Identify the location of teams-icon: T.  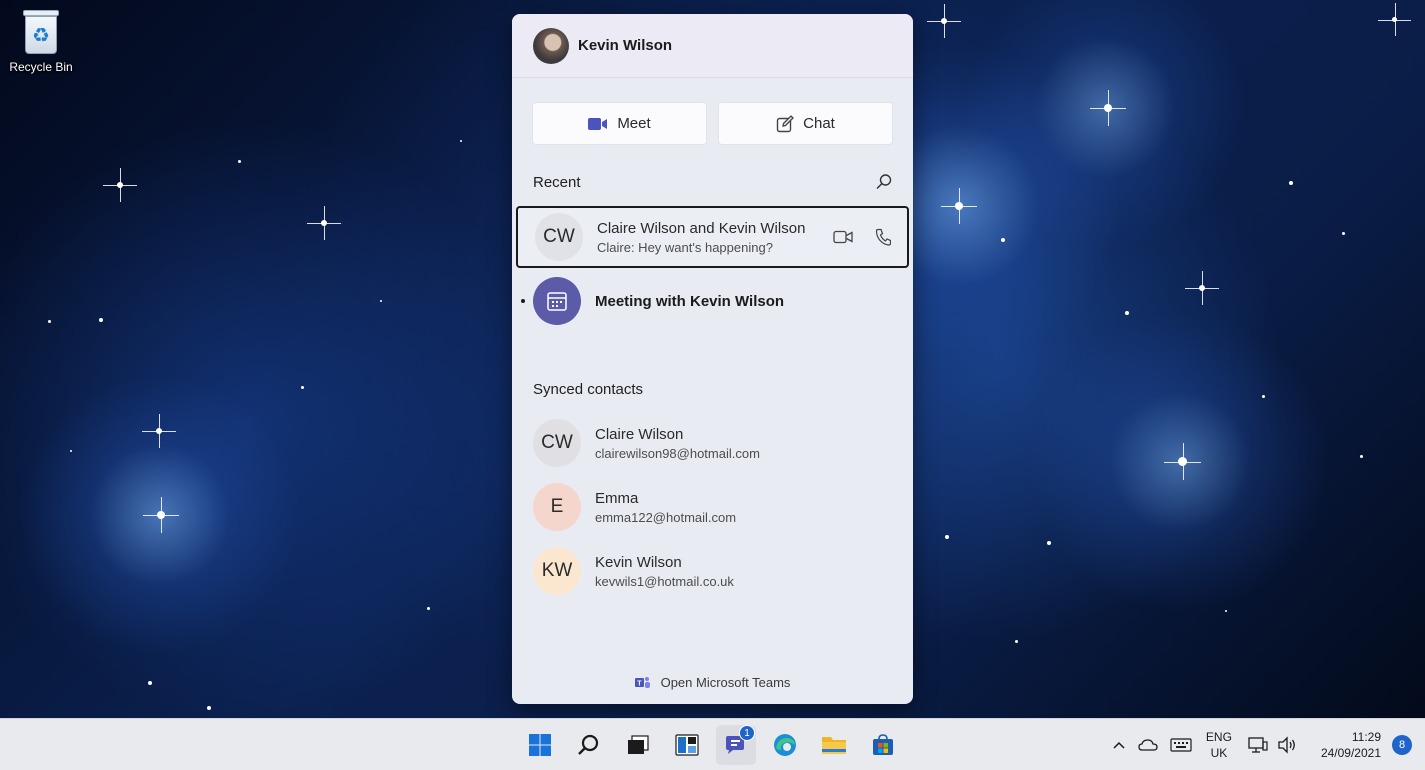
(642, 683).